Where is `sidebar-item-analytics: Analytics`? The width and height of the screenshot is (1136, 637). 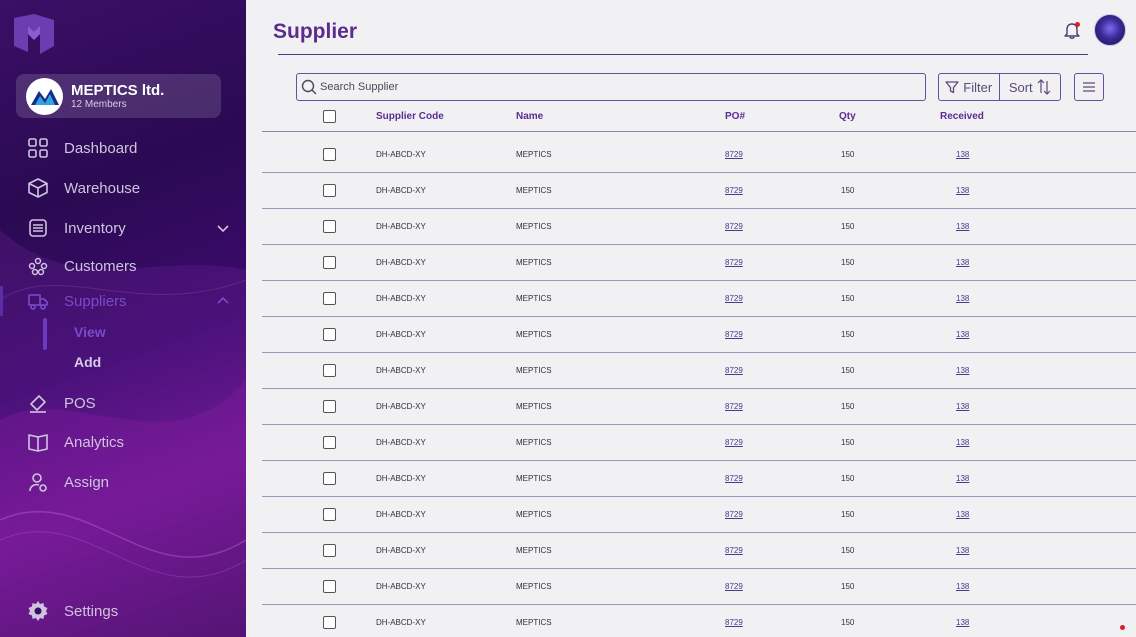
sidebar-item-analytics: Analytics is located at coordinates (75, 442).